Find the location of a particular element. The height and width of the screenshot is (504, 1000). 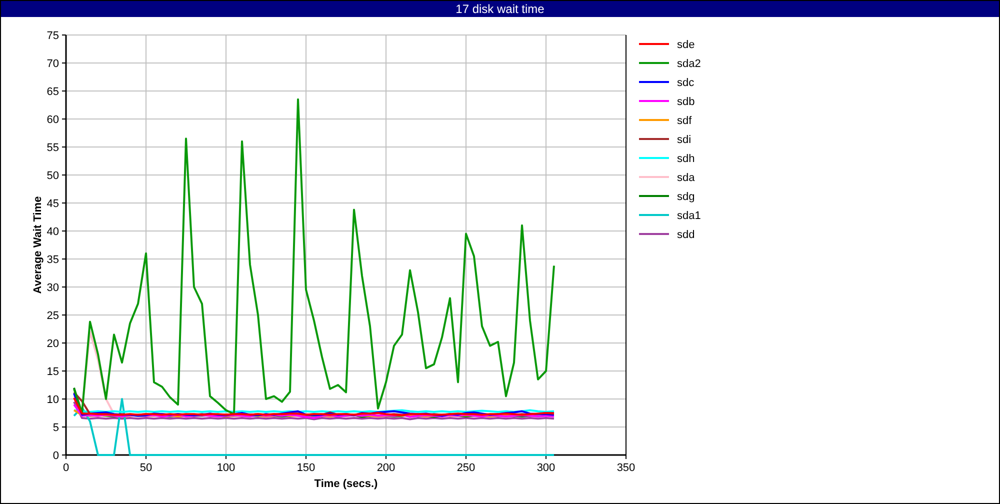

y-tick-label: 55 is located at coordinates (52, 148).